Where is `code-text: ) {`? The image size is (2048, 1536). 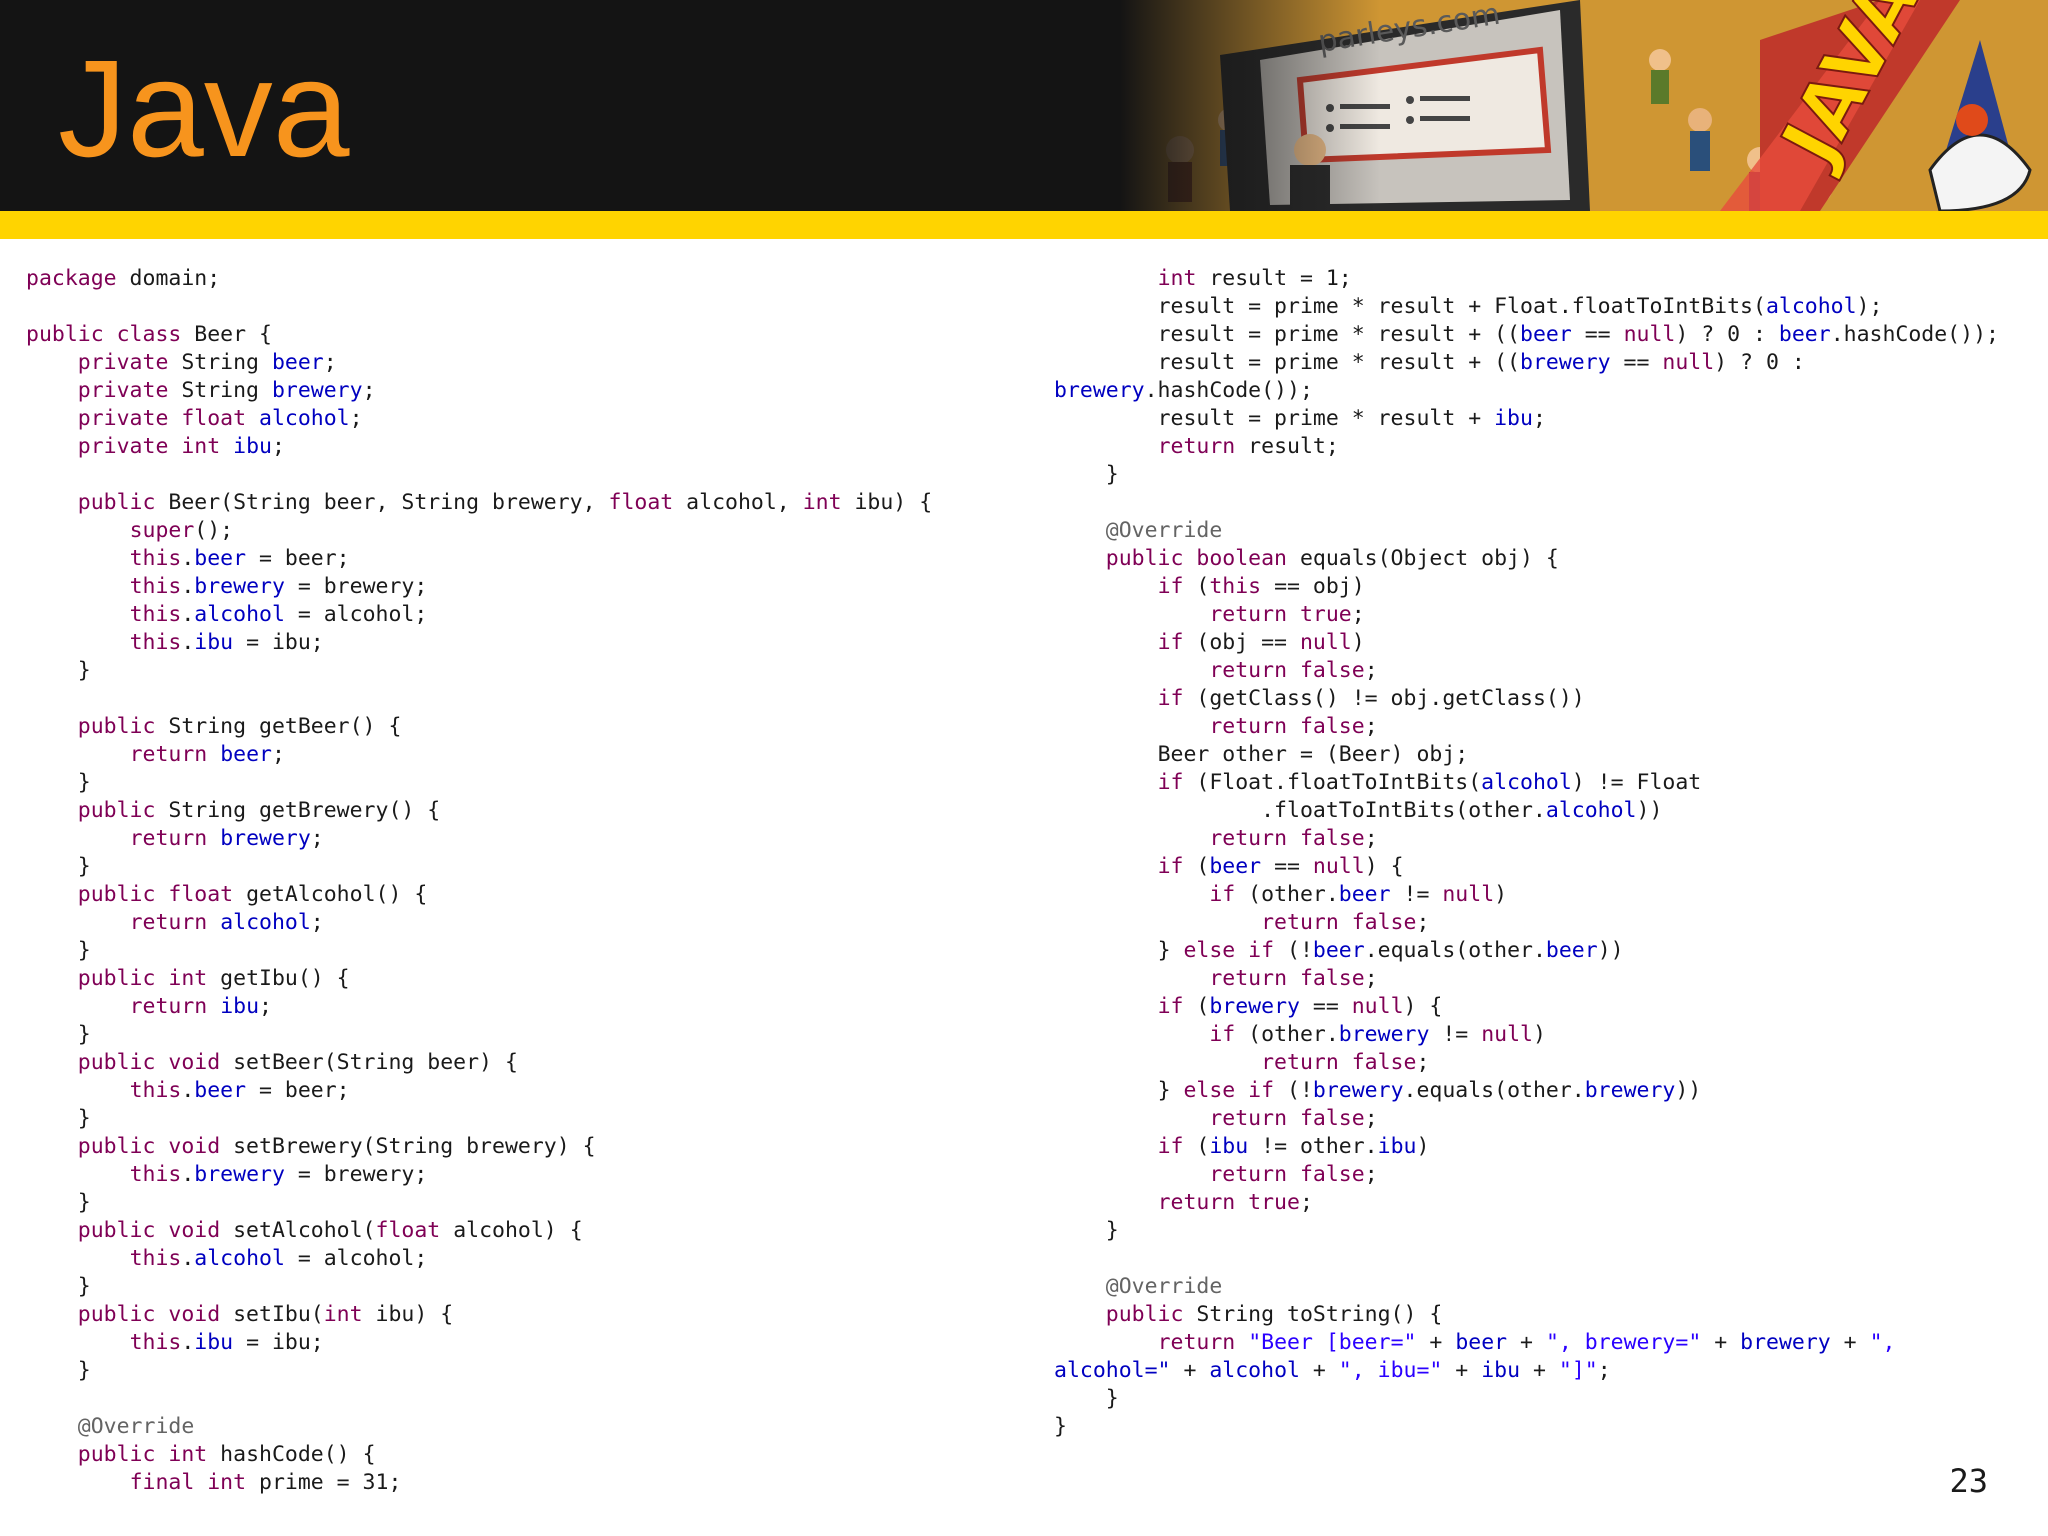
code-text: ) { is located at coordinates (1384, 866).